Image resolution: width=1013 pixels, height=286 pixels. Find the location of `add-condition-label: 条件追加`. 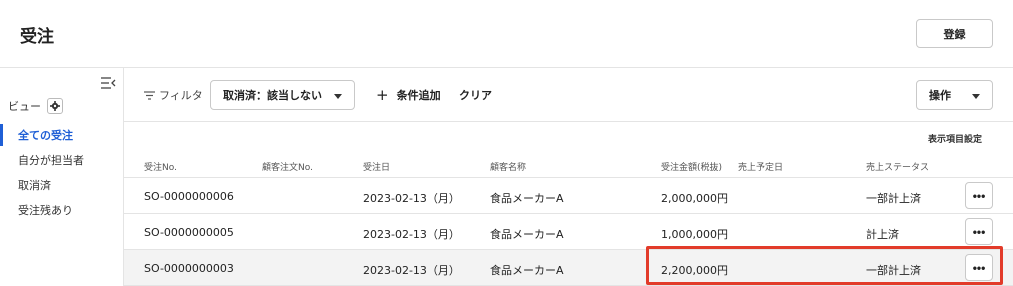

add-condition-label: 条件追加 is located at coordinates (418, 95).